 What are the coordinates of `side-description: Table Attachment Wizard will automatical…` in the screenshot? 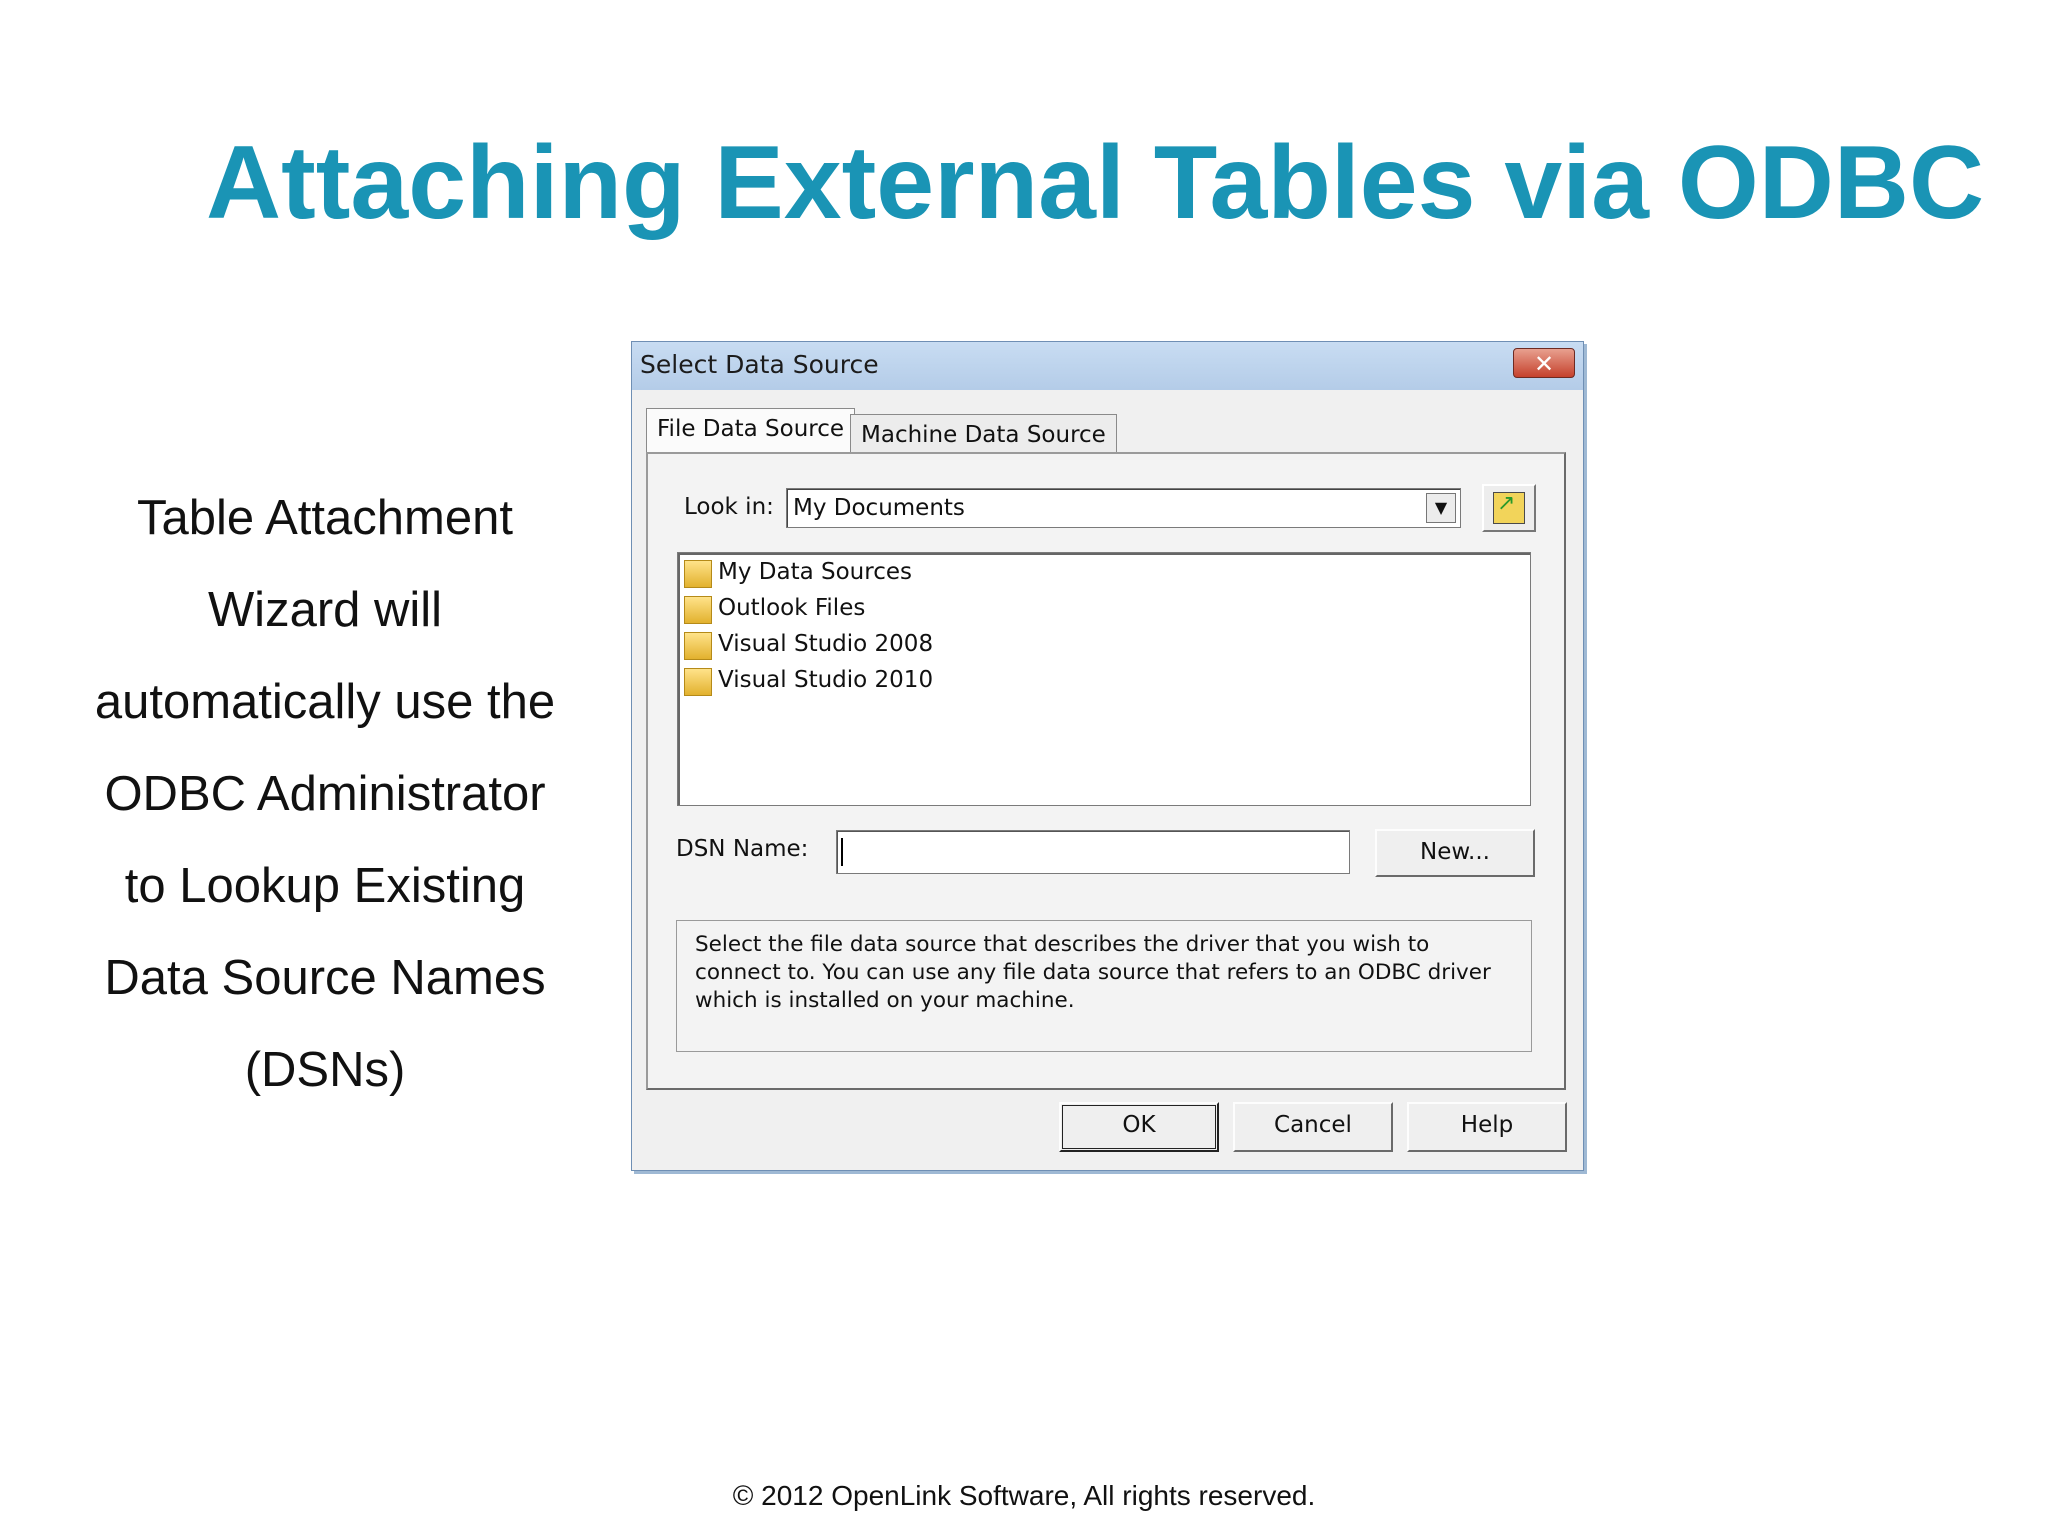 It's located at (325, 794).